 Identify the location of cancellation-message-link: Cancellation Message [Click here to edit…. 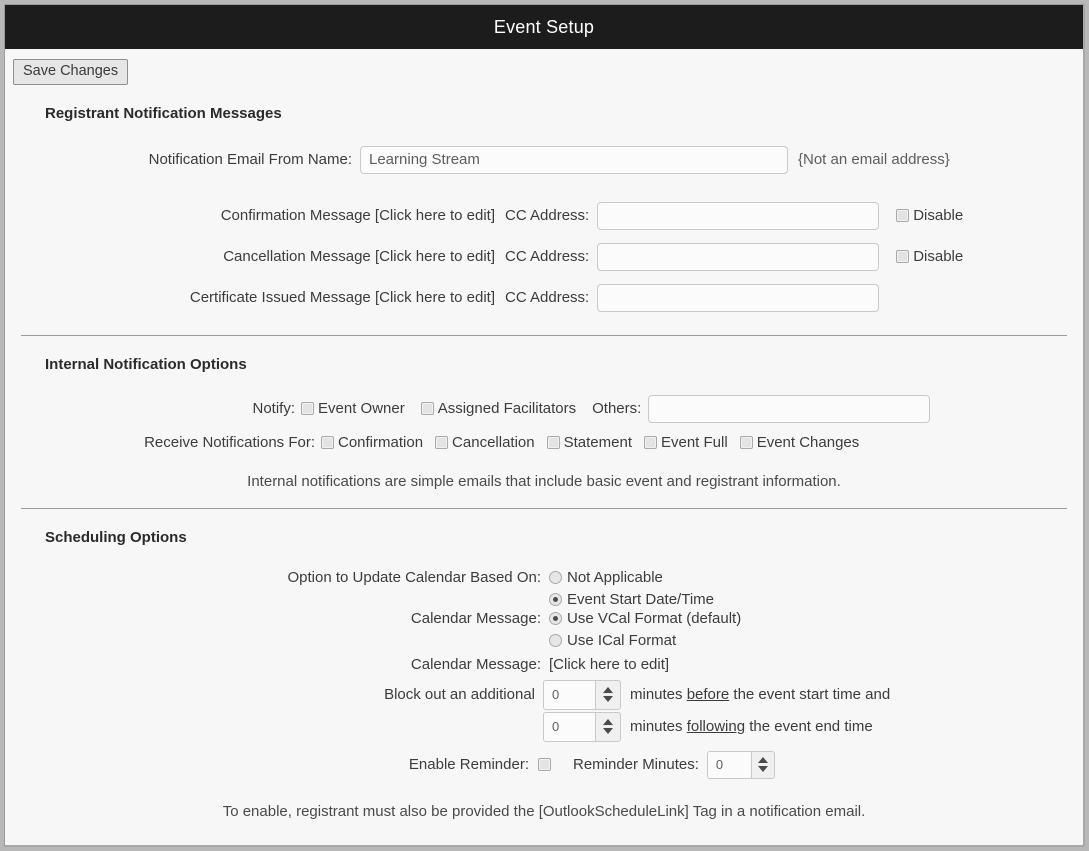
(256, 256).